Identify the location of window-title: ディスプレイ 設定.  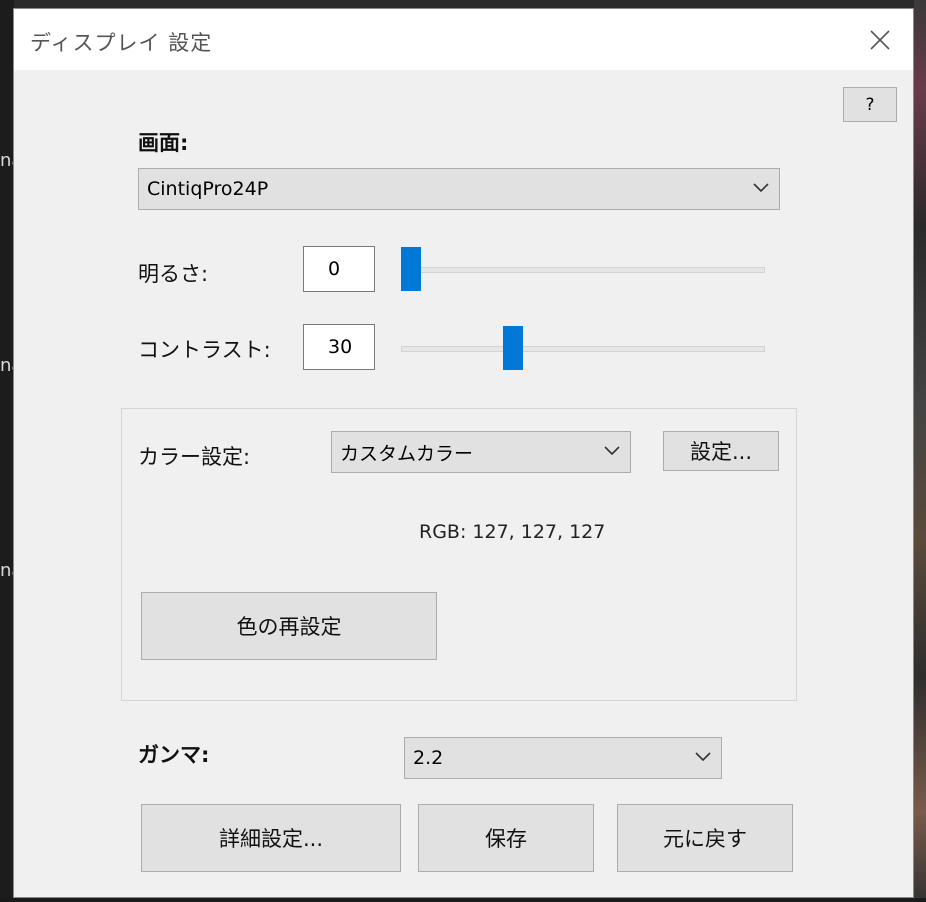
(121, 43).